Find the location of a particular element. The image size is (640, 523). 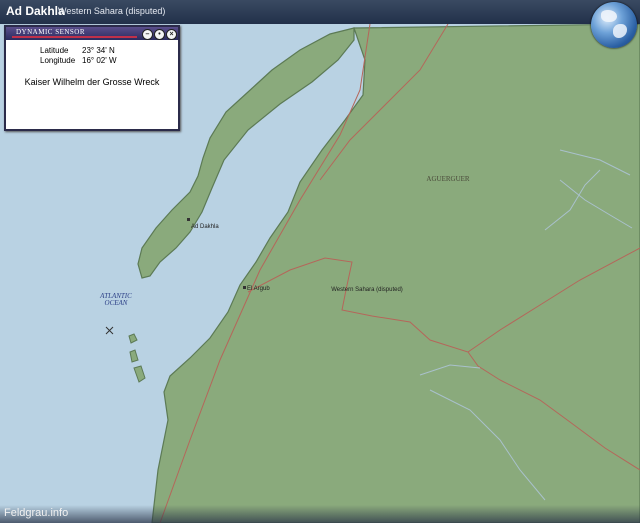

location-name: Kaiser Wilhelm der Grosse Wreck is located at coordinates (92, 82).